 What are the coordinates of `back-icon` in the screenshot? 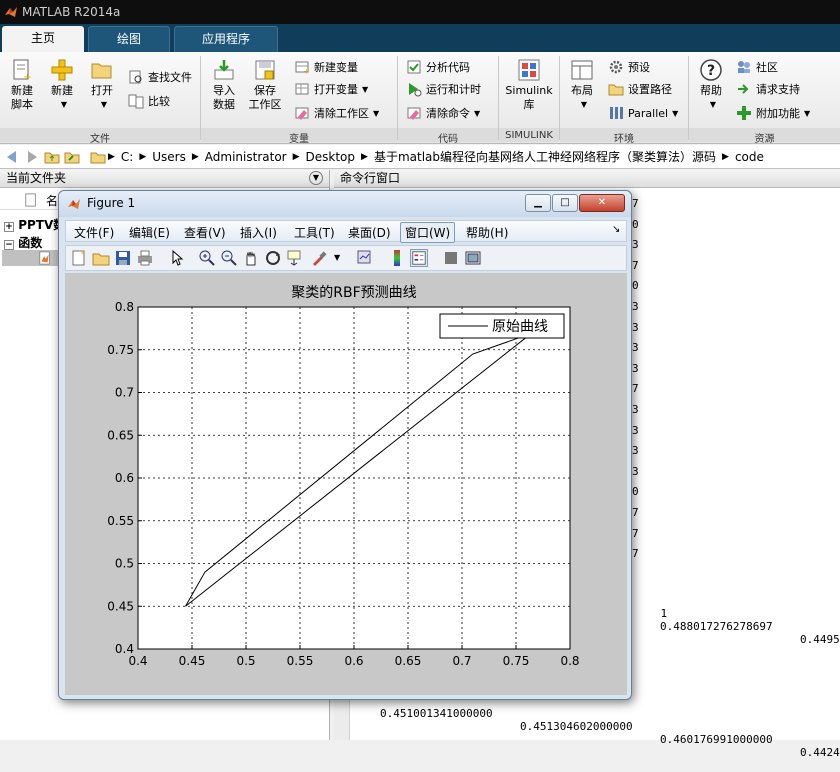 It's located at (12, 157).